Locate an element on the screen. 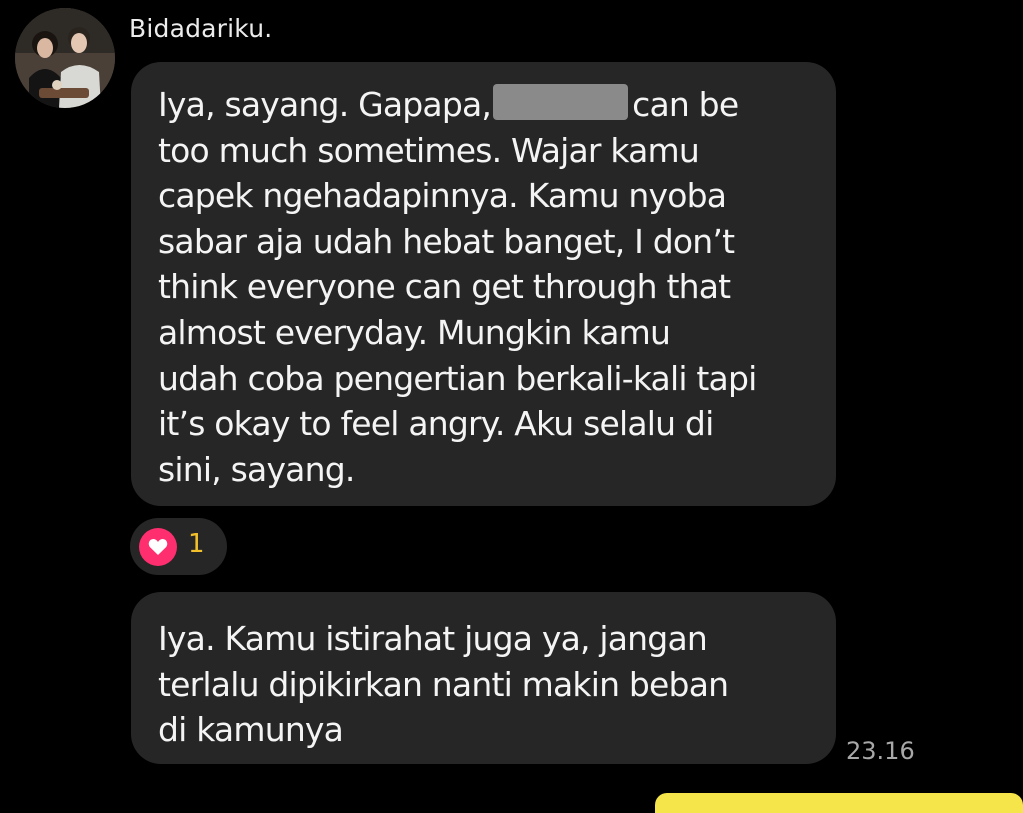 The image size is (1023, 813). sender-avatar is located at coordinates (65, 58).